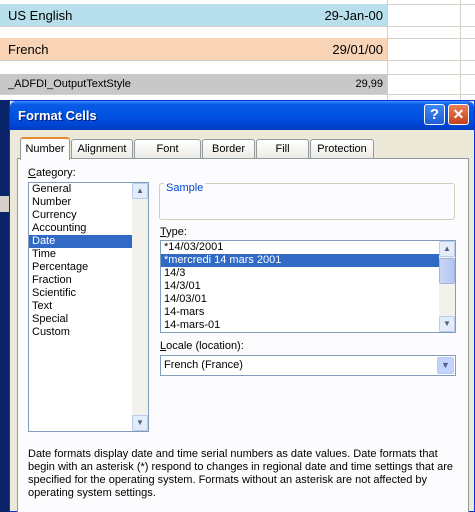 This screenshot has width=475, height=512. I want to click on cell-row-us-english: US English 29-Jan-00, so click(193, 15).